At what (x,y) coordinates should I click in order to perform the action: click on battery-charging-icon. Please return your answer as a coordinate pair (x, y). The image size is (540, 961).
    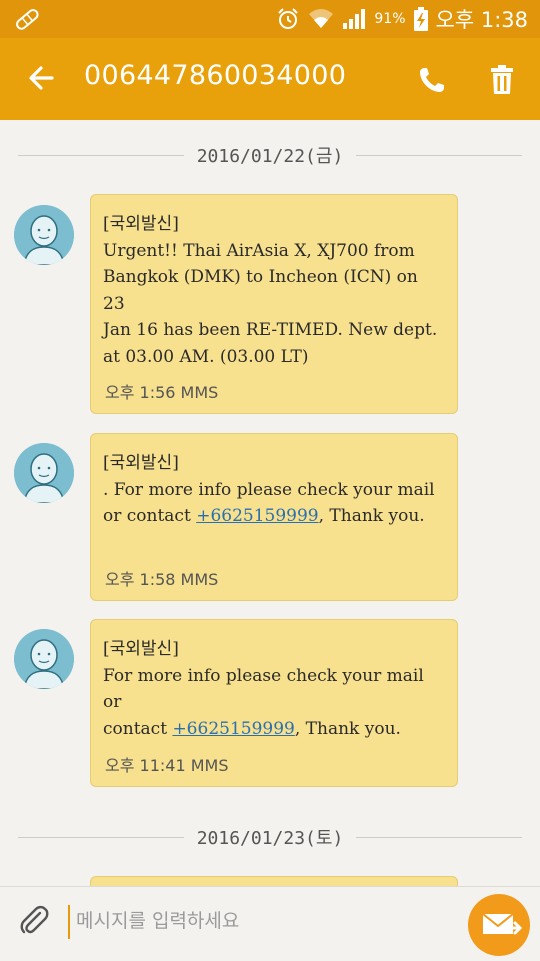
    Looking at the image, I should click on (420, 19).